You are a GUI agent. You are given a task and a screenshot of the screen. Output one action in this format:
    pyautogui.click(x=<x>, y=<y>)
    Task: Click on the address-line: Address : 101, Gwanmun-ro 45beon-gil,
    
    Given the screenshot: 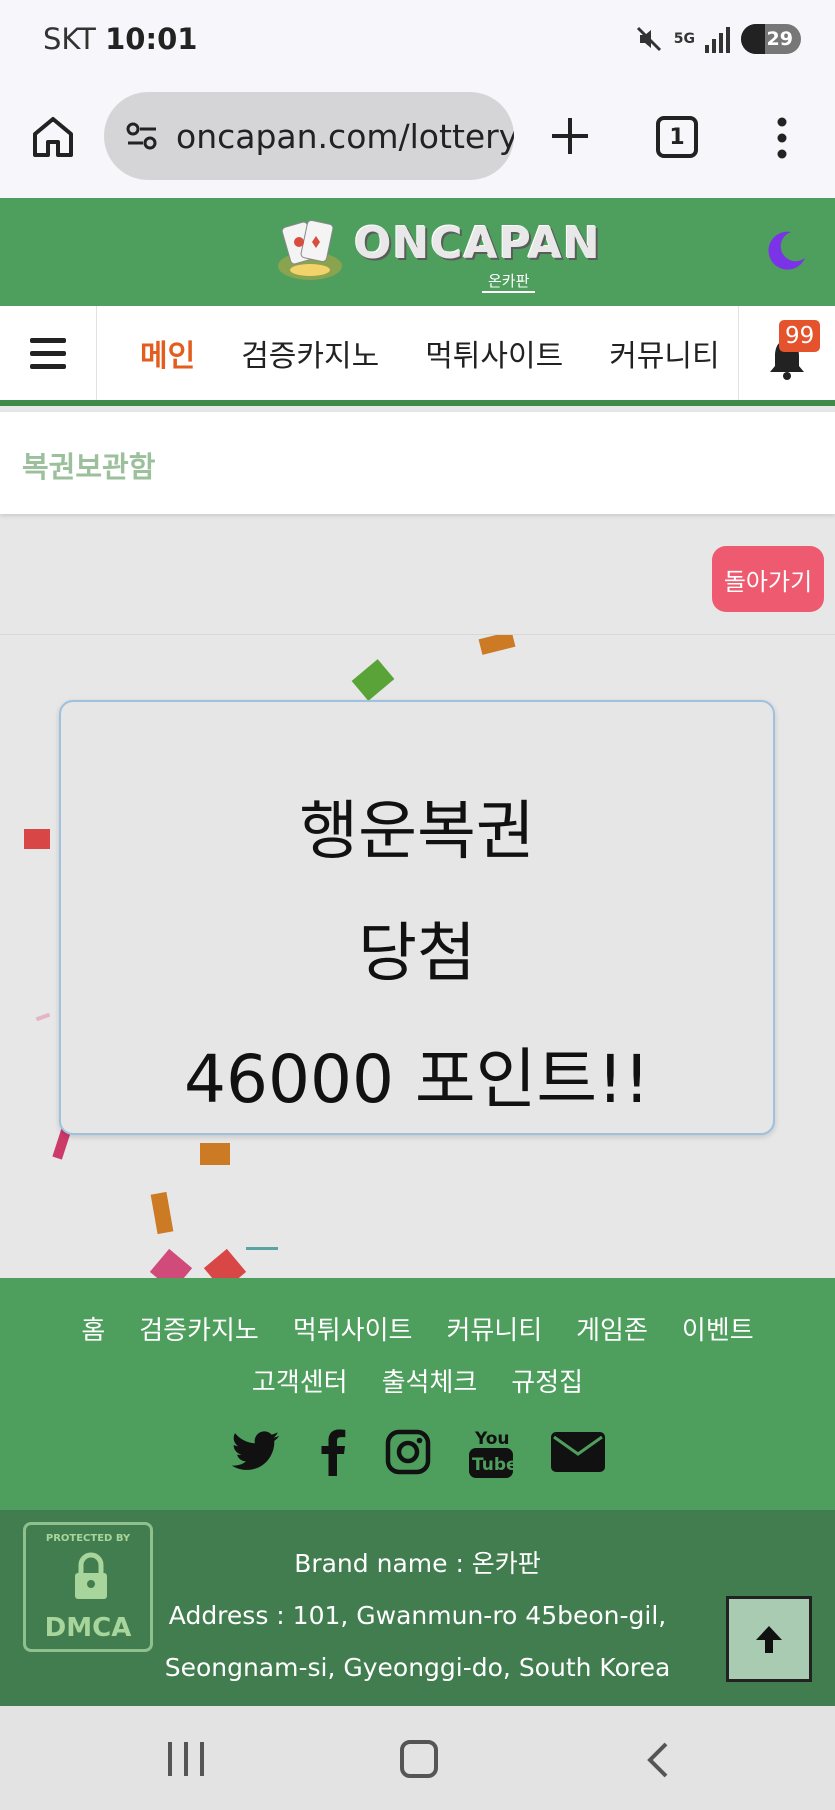 What is the action you would take?
    pyautogui.click(x=417, y=1615)
    